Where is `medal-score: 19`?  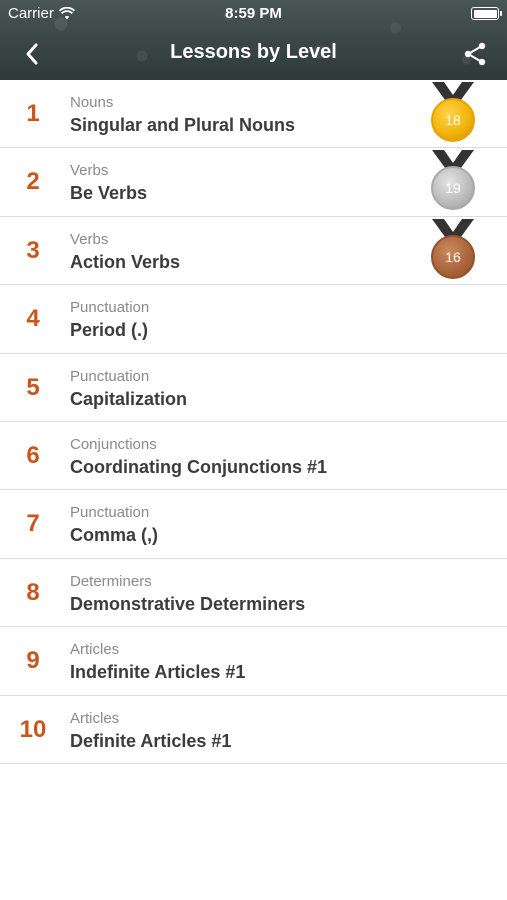
medal-score: 19 is located at coordinates (453, 188).